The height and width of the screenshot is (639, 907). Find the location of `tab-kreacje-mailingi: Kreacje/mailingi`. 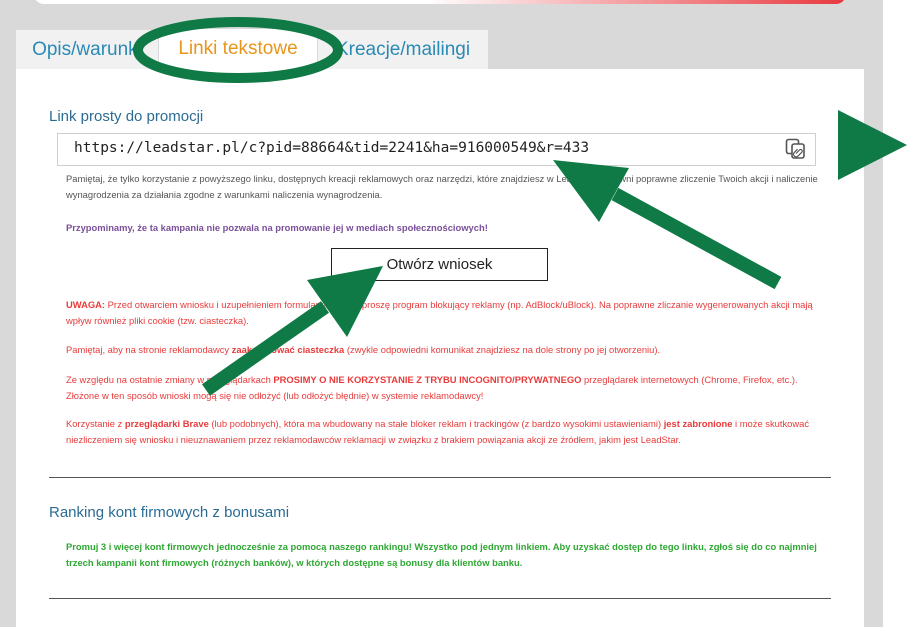

tab-kreacje-mailingi: Kreacje/mailingi is located at coordinates (403, 49).